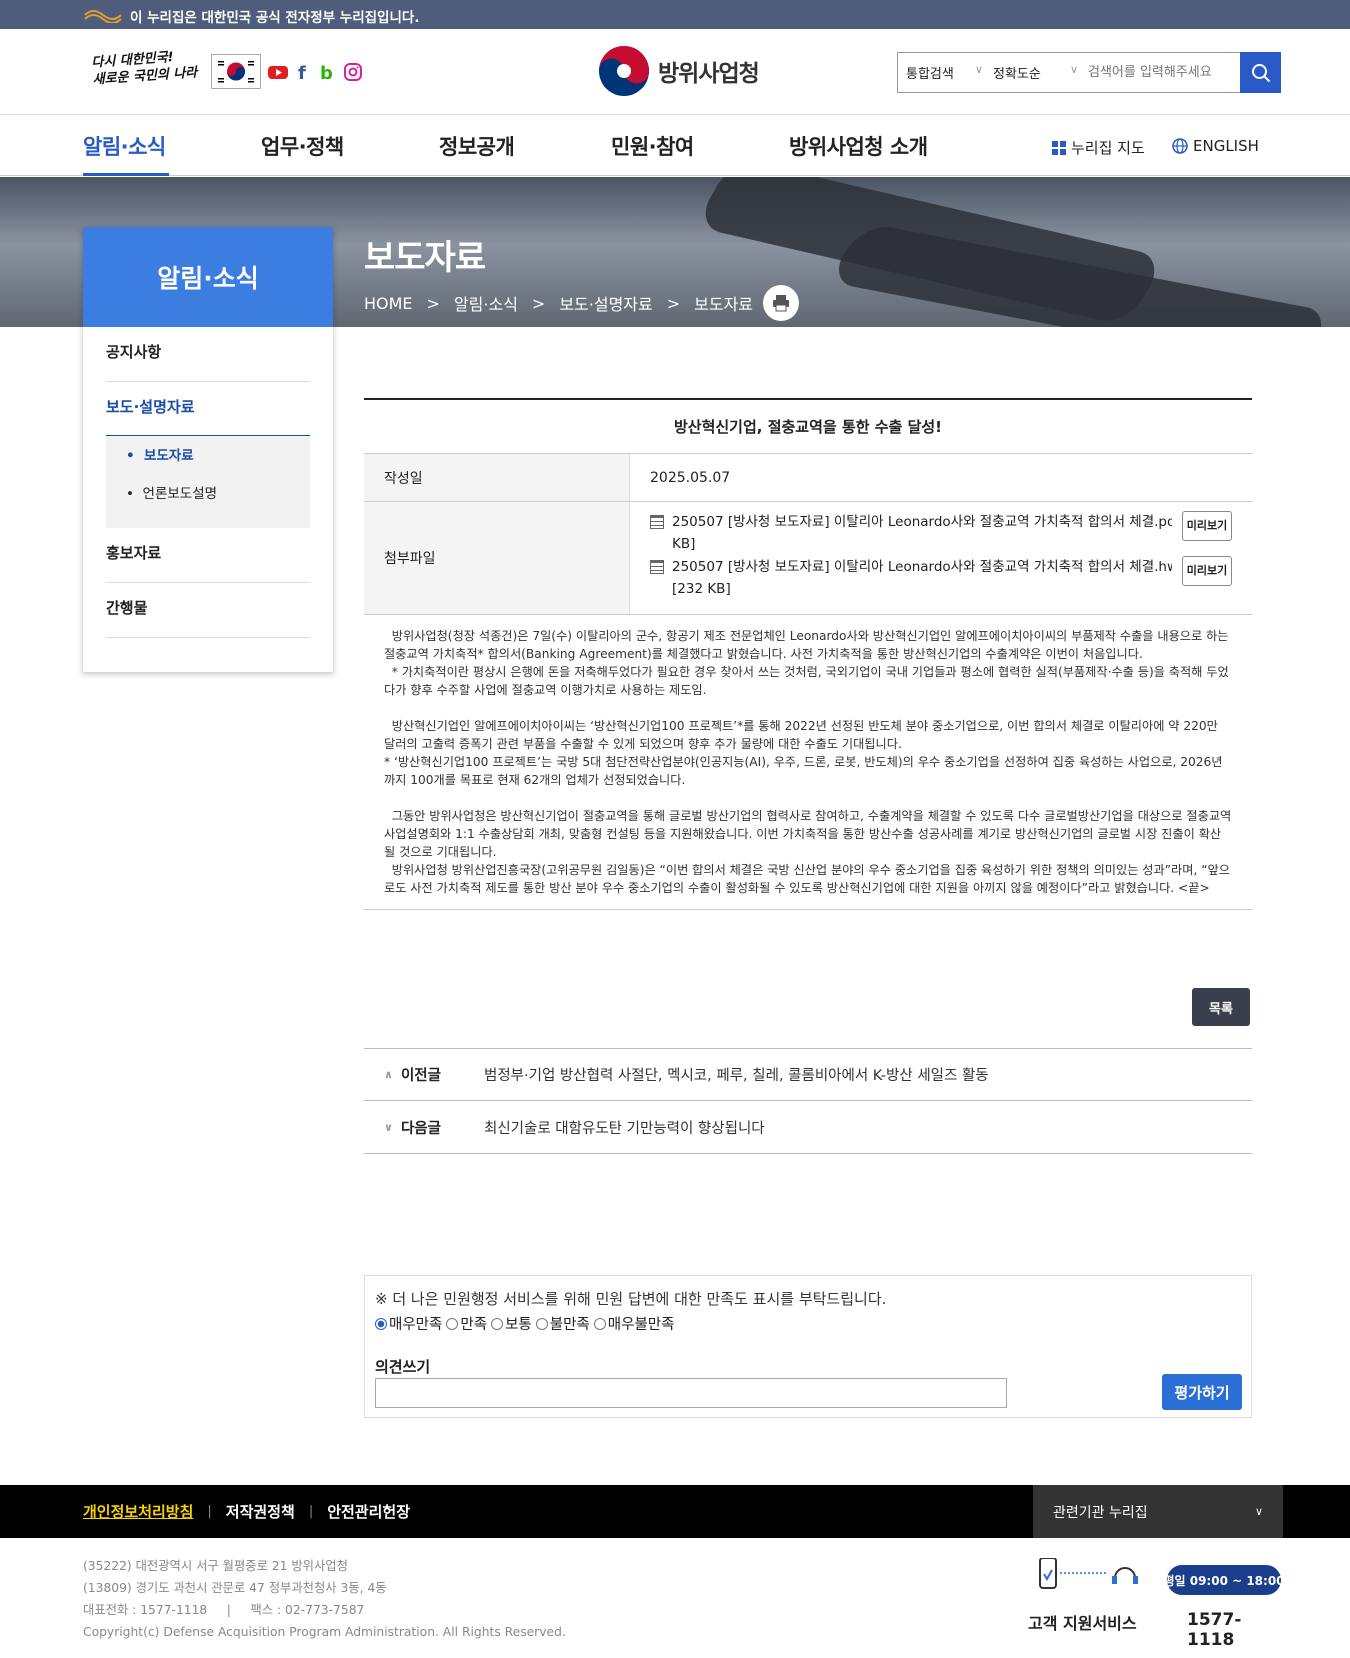  I want to click on survey-option-very-satisfied: 매우만족, so click(408, 1323).